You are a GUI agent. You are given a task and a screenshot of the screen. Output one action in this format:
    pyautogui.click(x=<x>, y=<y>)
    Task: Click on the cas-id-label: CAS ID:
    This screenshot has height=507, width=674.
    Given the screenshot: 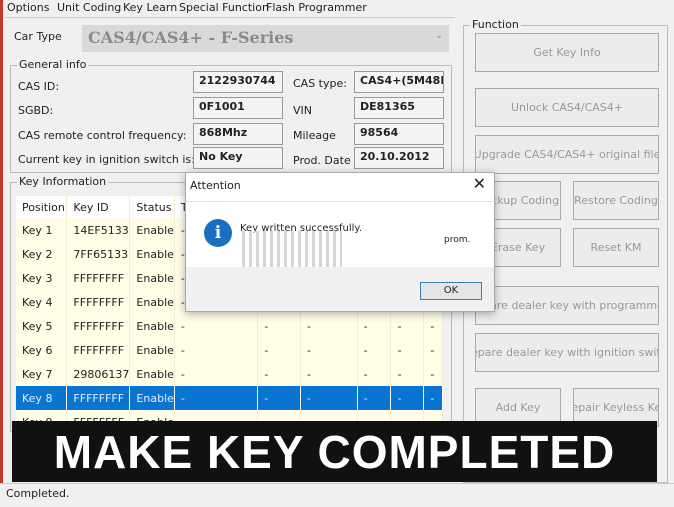 What is the action you would take?
    pyautogui.click(x=39, y=86)
    